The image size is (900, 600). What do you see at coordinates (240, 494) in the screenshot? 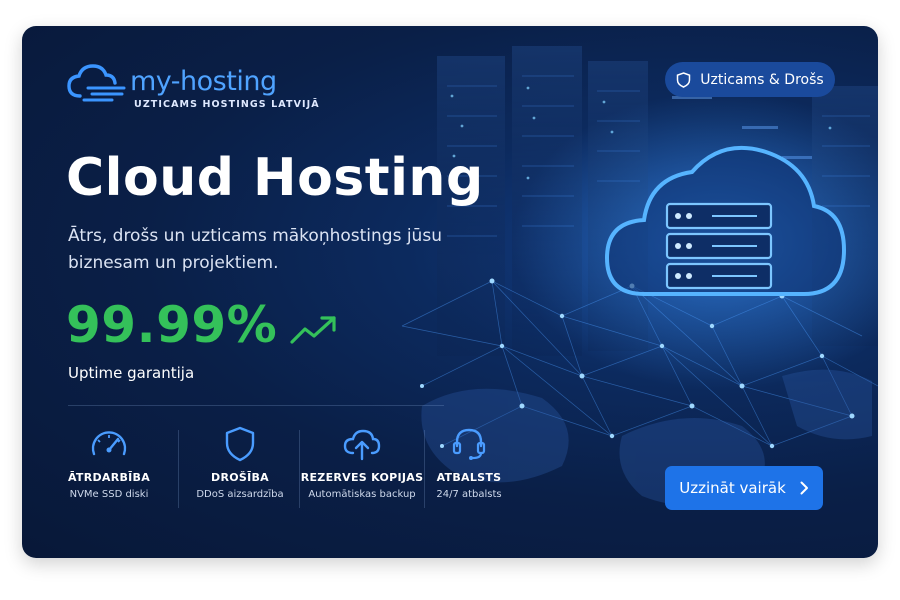
I see `feature-desc: DDoS aizsardzība` at bounding box center [240, 494].